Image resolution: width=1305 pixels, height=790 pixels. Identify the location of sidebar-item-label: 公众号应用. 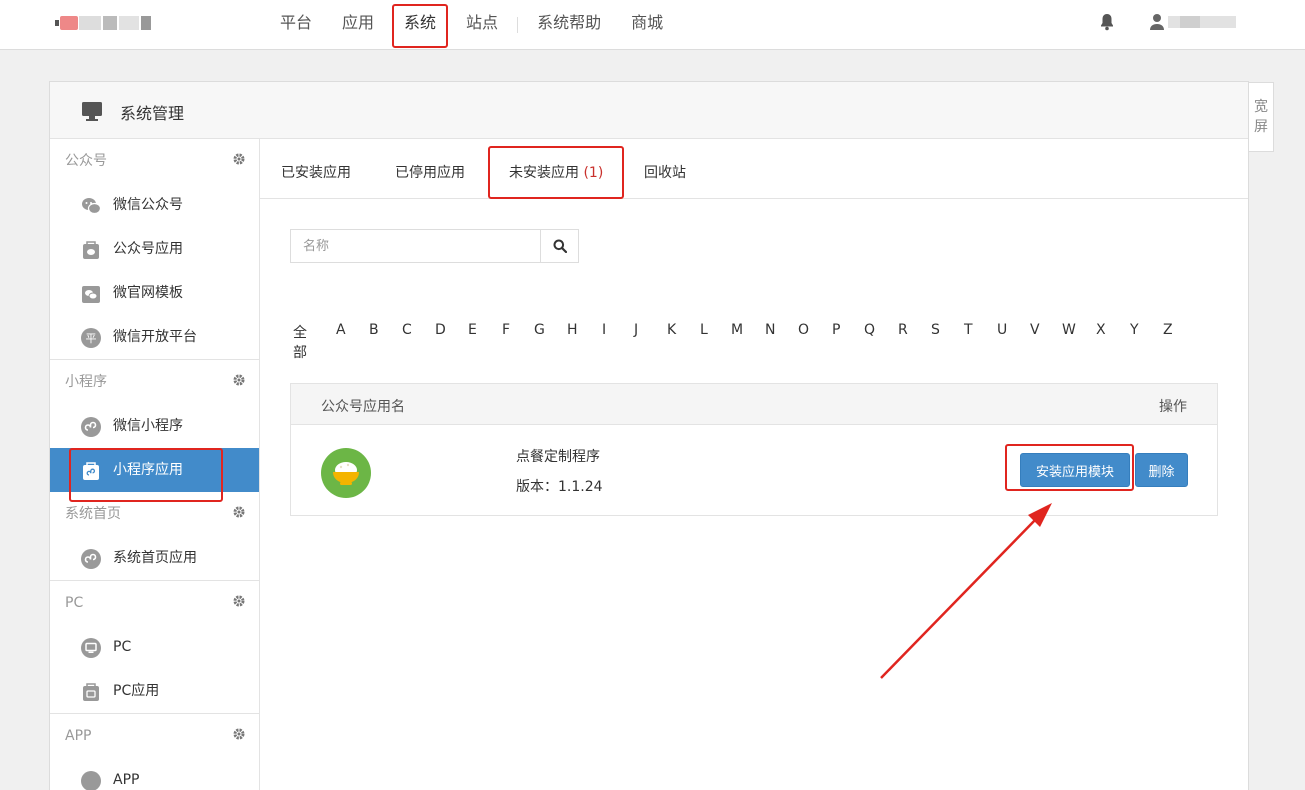
(148, 249).